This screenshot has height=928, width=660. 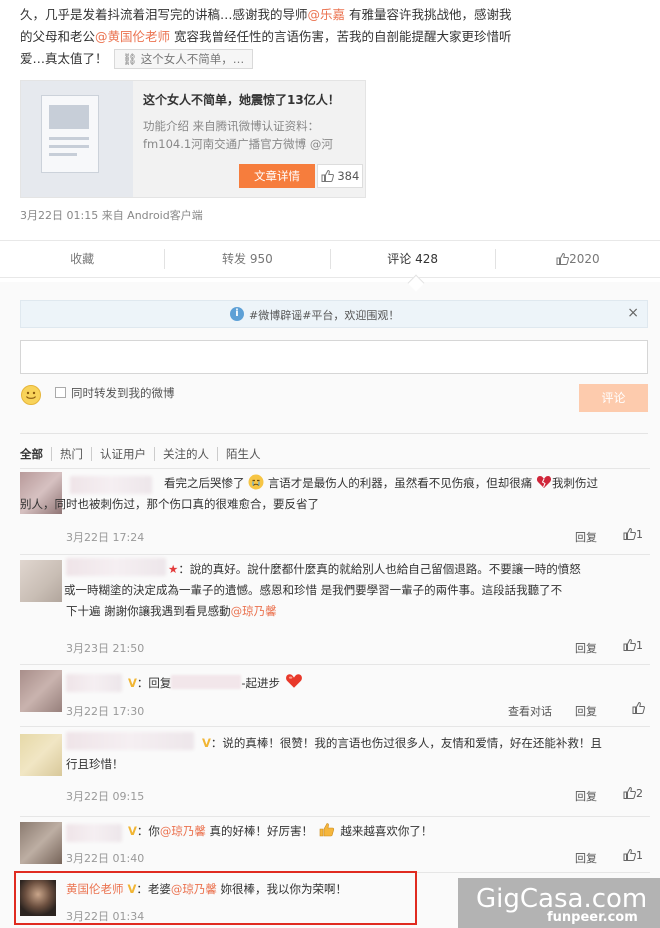 I want to click on comment-text-segment: 越来越喜欢你了！, so click(x=386, y=831).